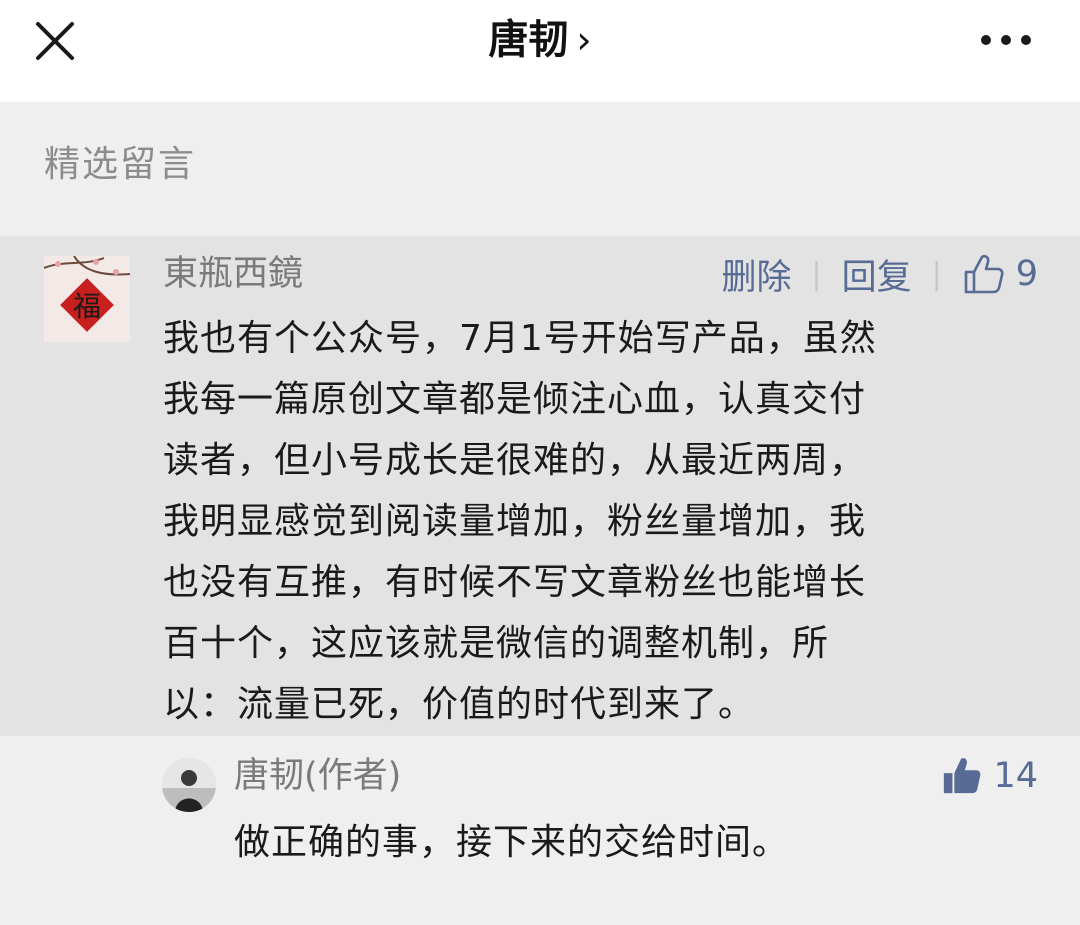 This screenshot has height=925, width=1080. Describe the element at coordinates (512, 842) in the screenshot. I see `reply-text: 做正确的事，接下来的交给时间。` at that location.